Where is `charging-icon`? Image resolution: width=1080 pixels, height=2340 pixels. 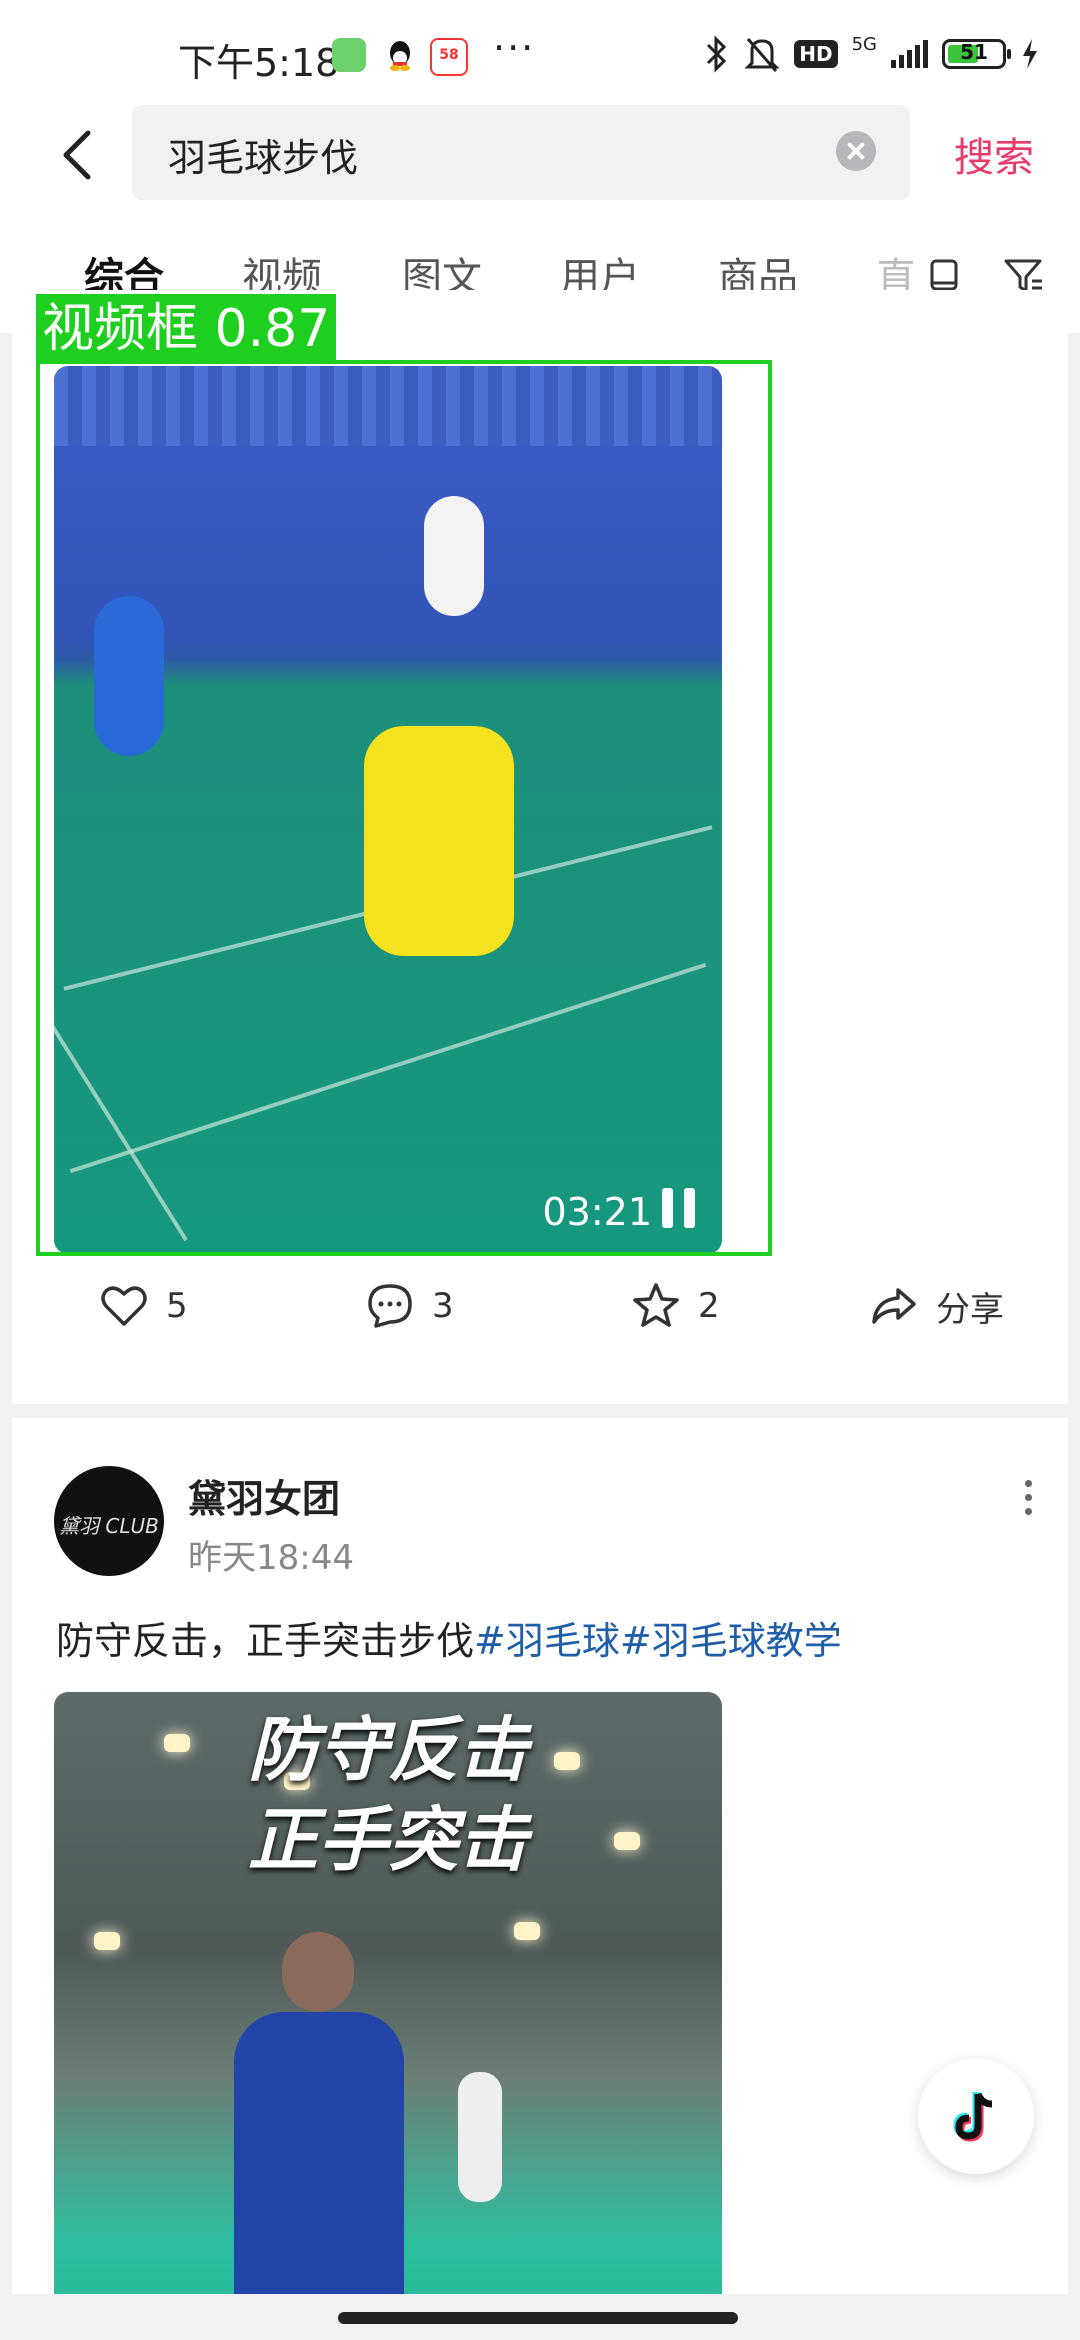 charging-icon is located at coordinates (1030, 54).